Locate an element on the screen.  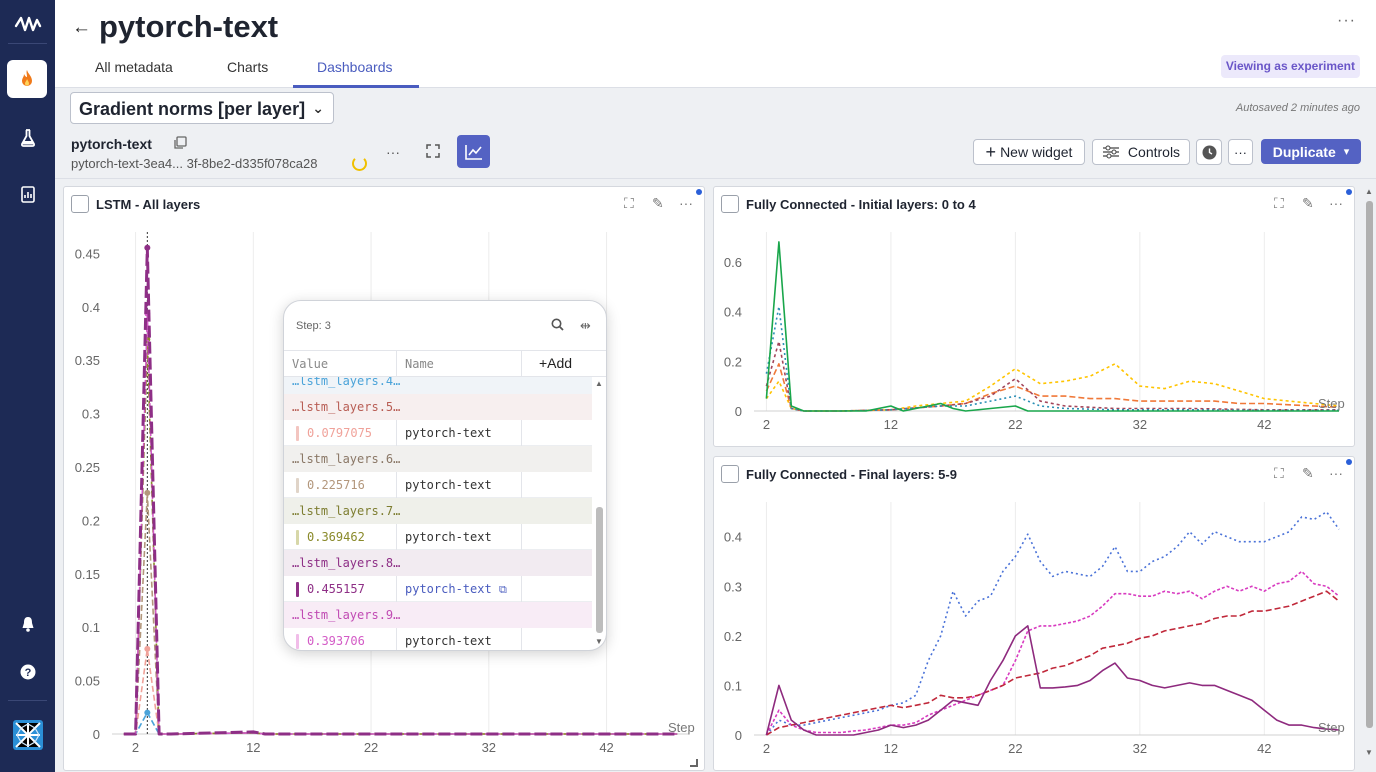
loading-spinner-icon is located at coordinates (359, 163).